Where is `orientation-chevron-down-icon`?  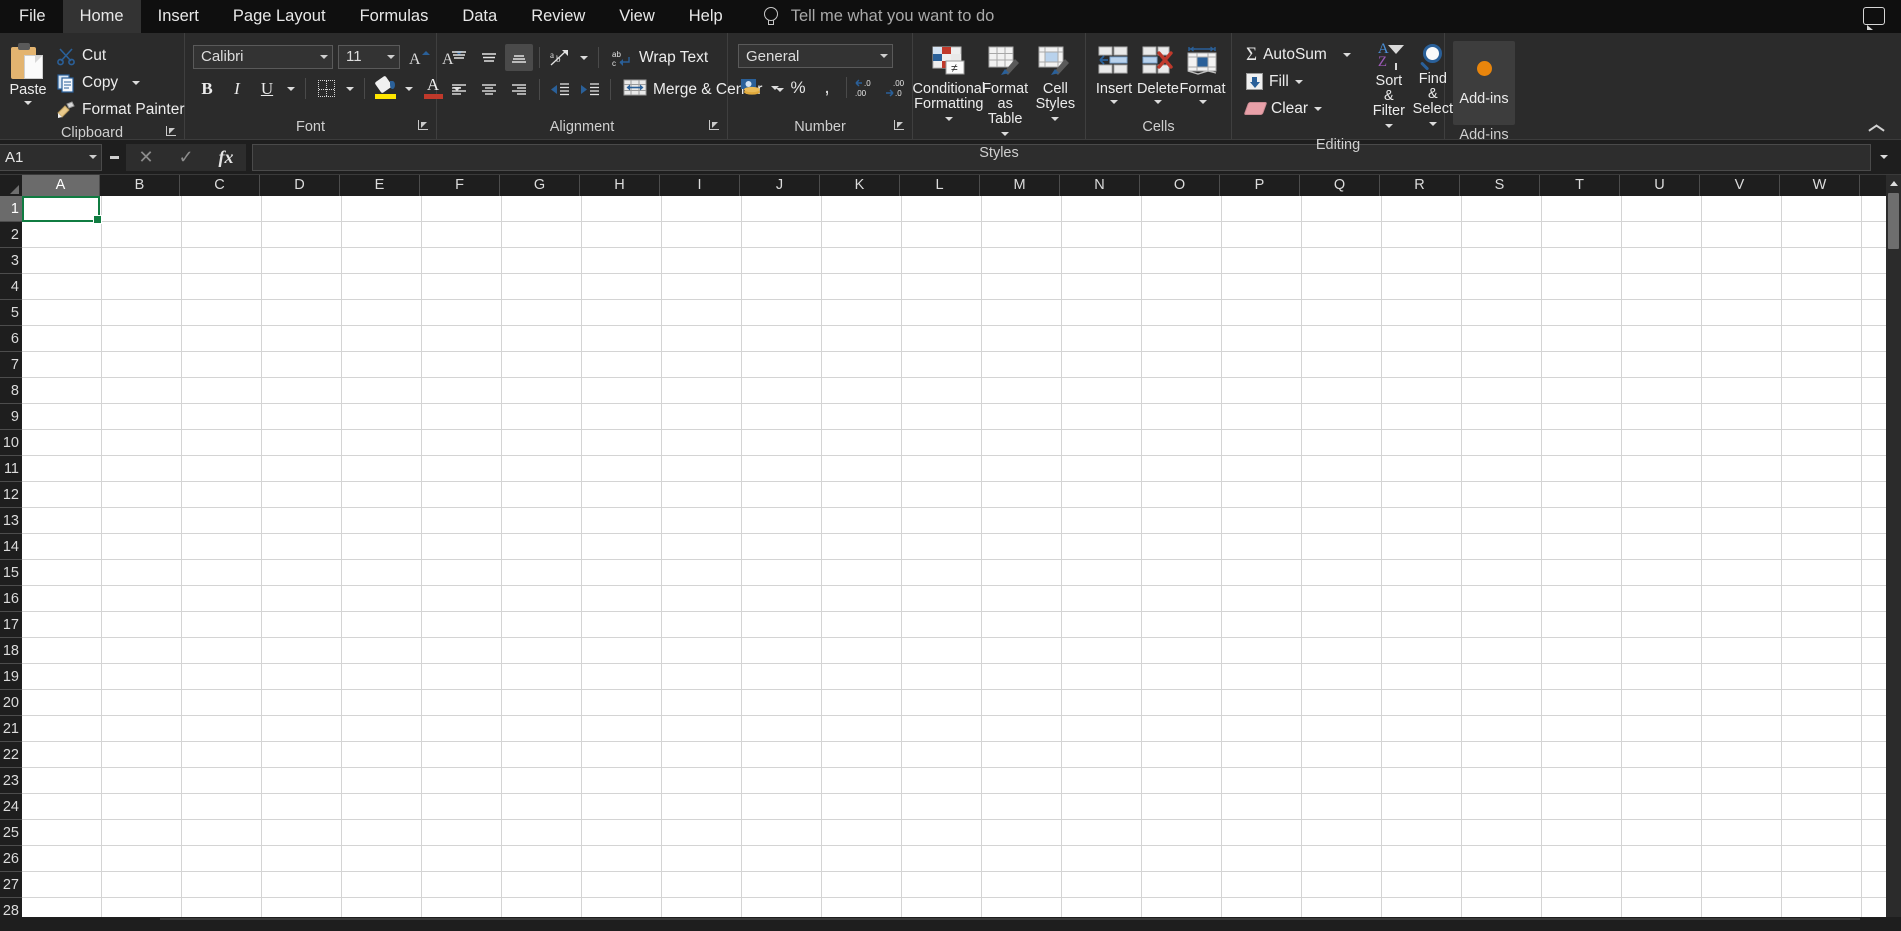
orientation-chevron-down-icon is located at coordinates (584, 57).